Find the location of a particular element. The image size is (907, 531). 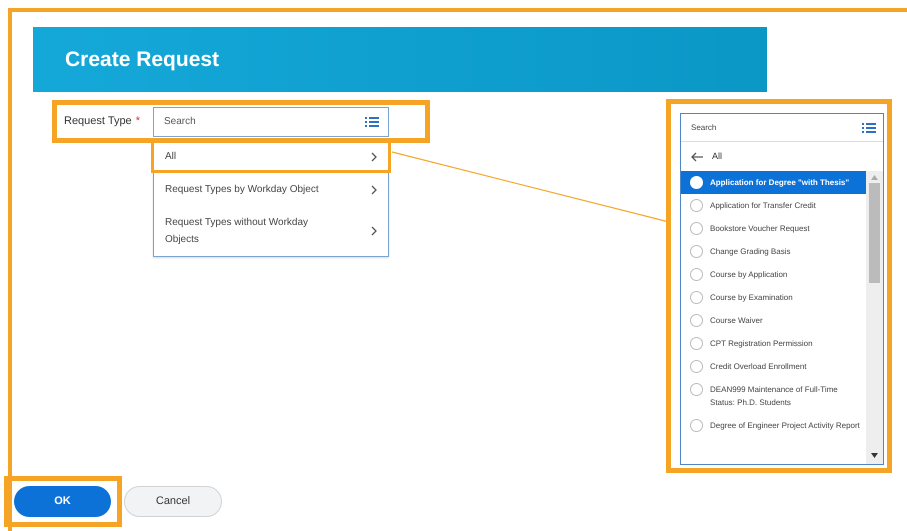

radio-option: DEAN999 Maintenance of Full-Time Status: Ph.D. Students is located at coordinates (773, 396).